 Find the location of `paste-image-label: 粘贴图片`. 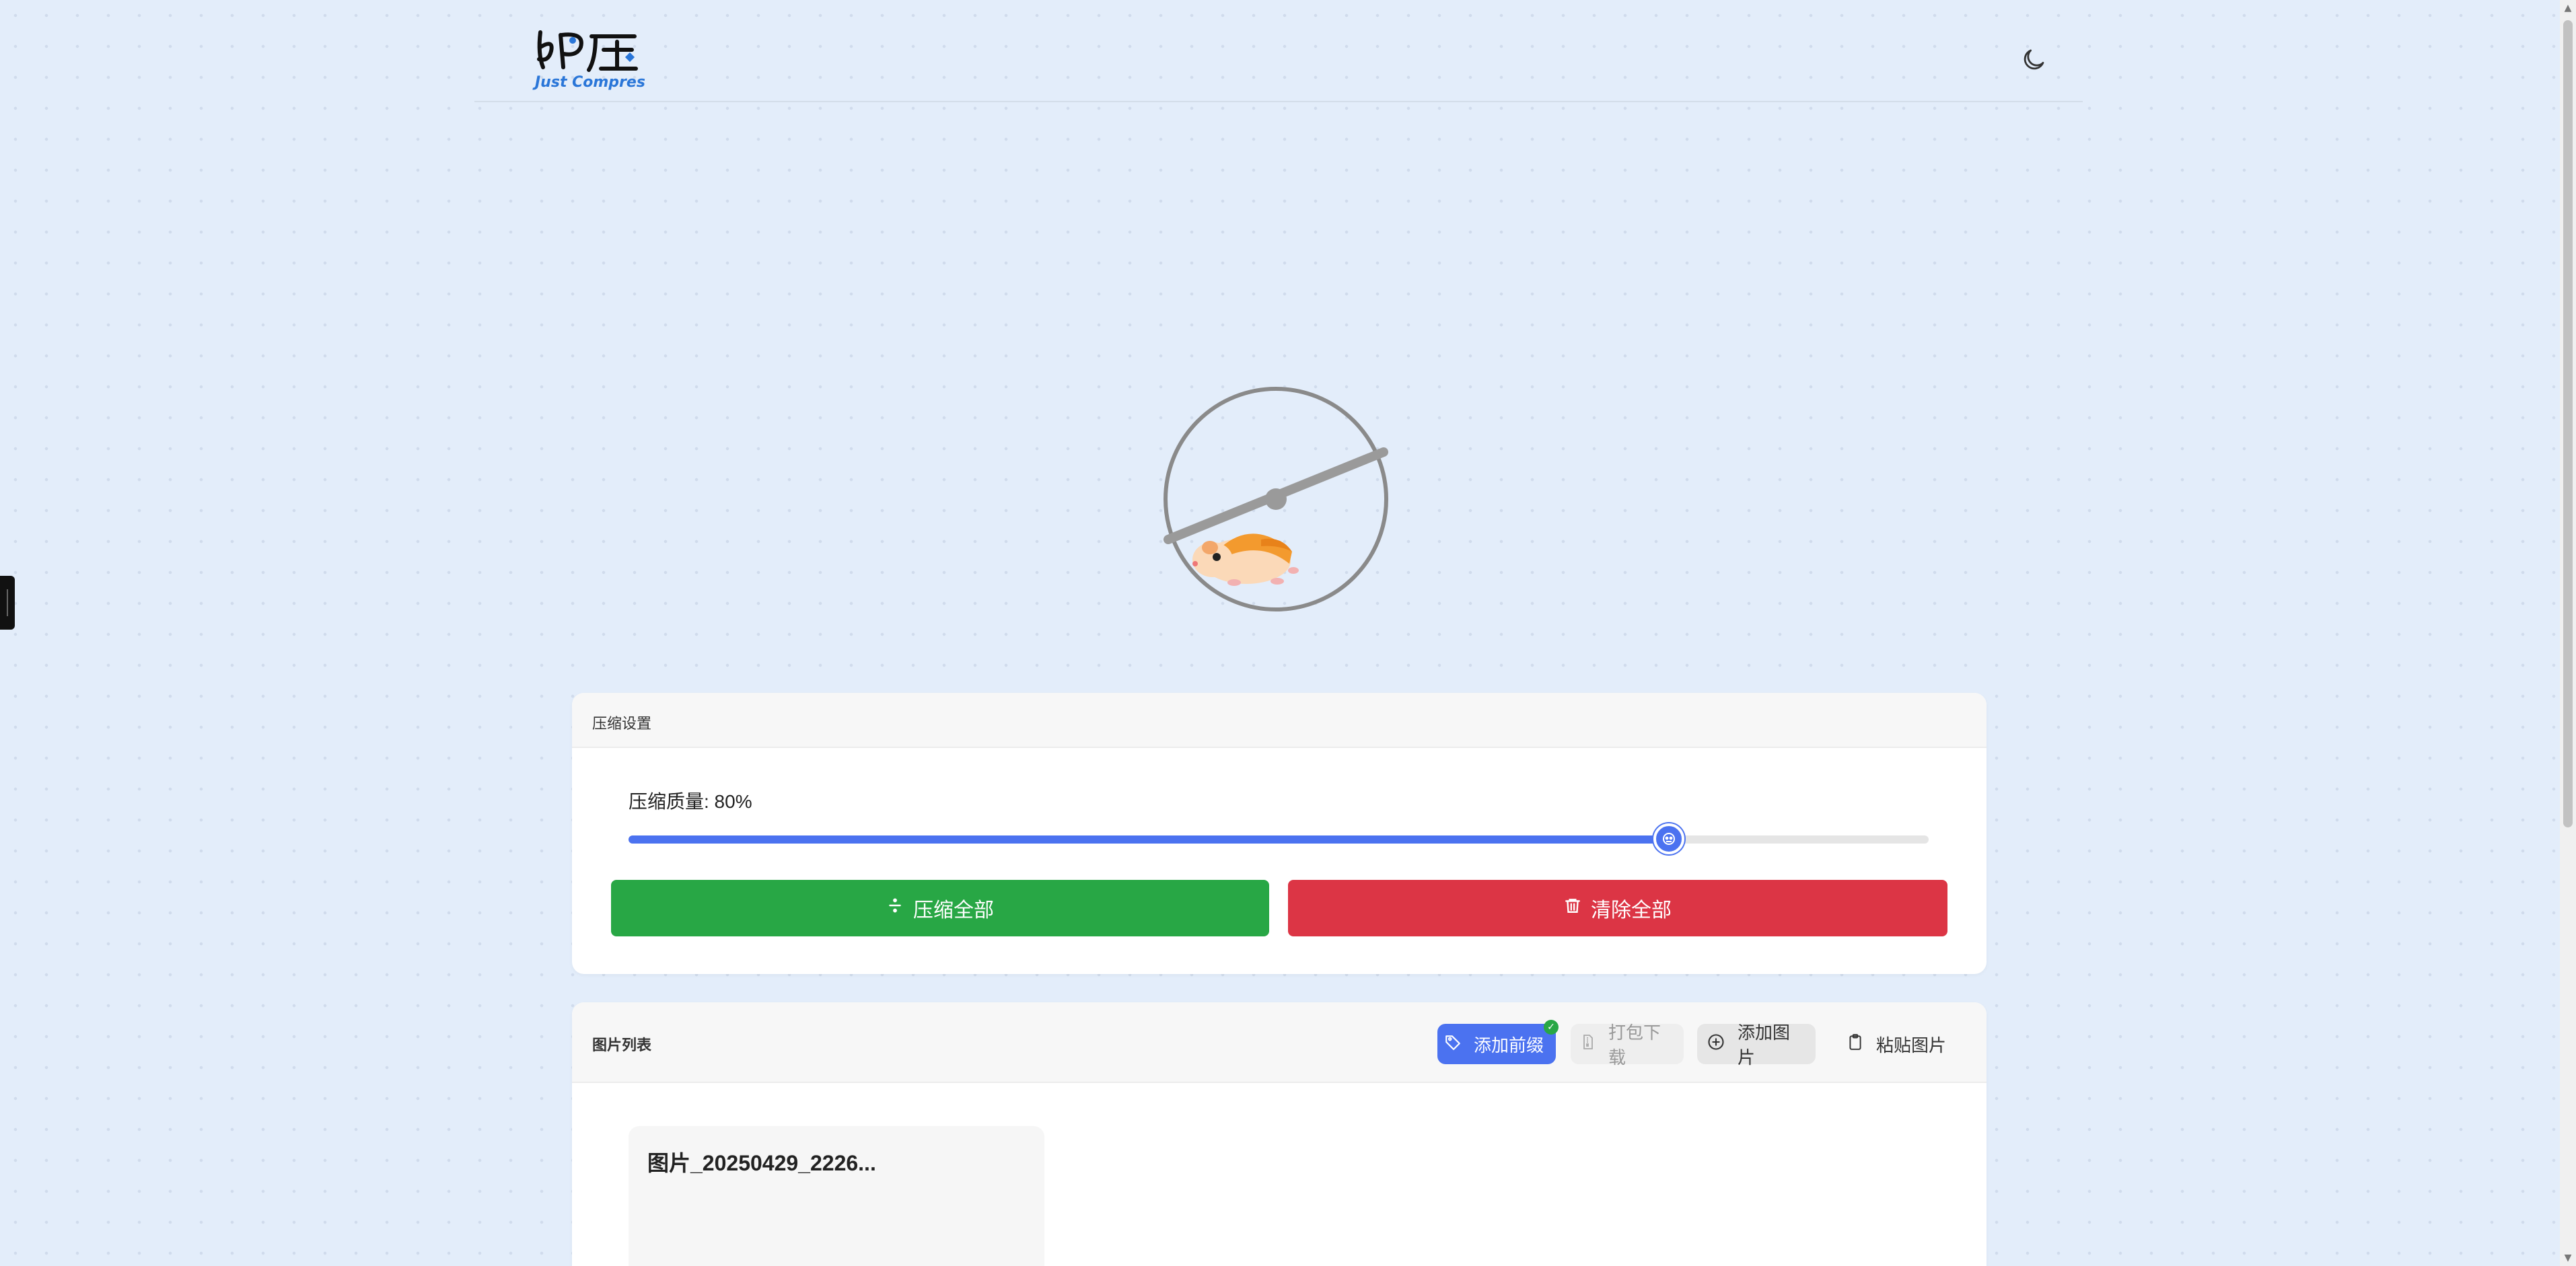

paste-image-label: 粘贴图片 is located at coordinates (1911, 1045).